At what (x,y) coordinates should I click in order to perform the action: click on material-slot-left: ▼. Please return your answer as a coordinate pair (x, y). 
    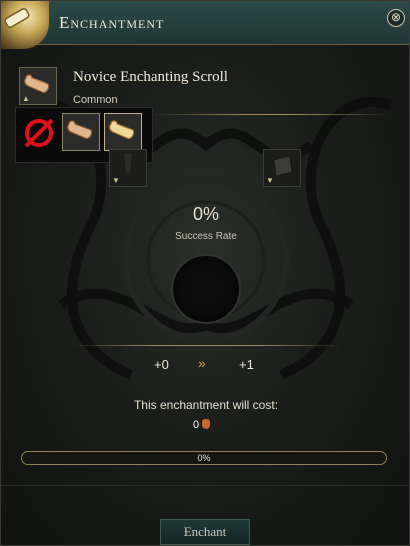
    Looking at the image, I should click on (128, 168).